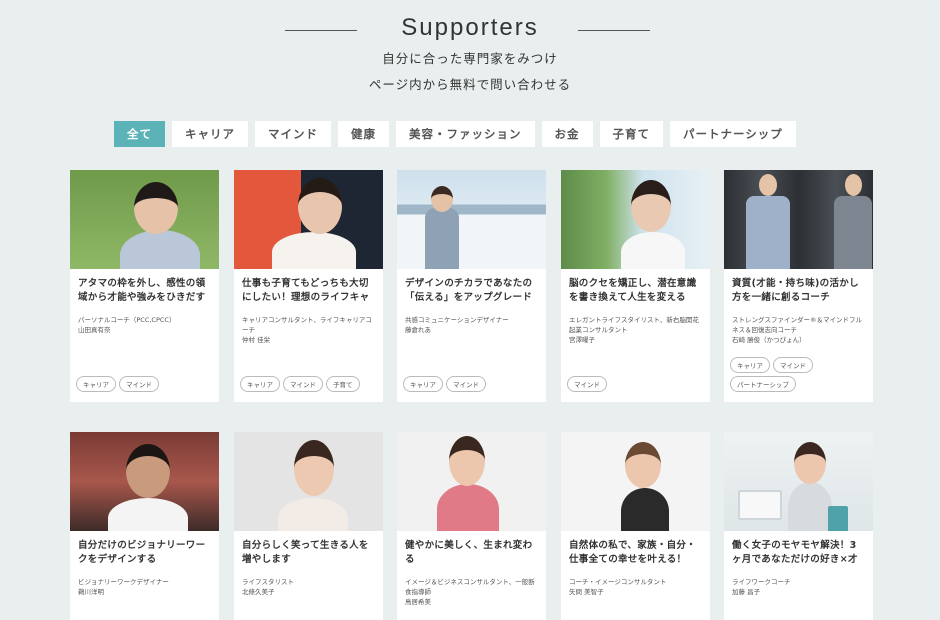  I want to click on filter-mind: マインド, so click(293, 134).